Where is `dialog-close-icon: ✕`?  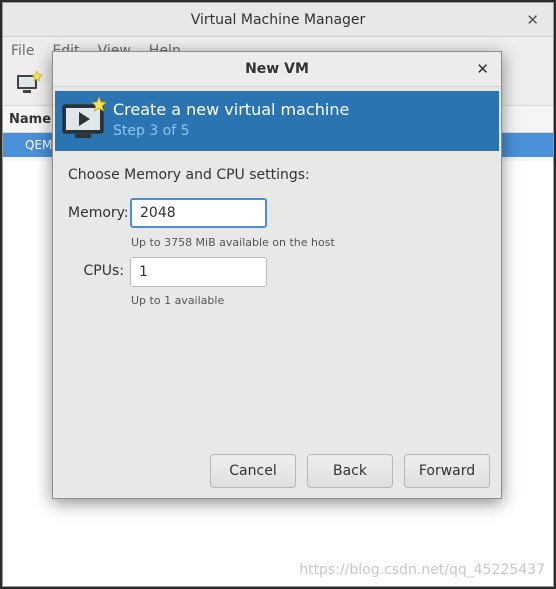 dialog-close-icon: ✕ is located at coordinates (482, 69).